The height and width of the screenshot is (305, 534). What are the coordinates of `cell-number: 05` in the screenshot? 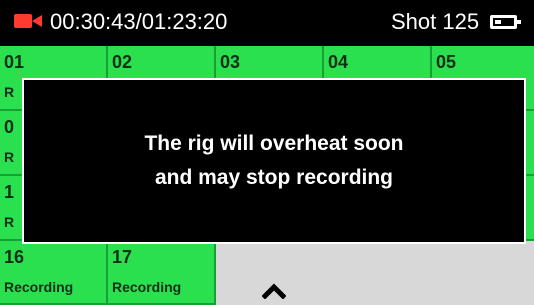 It's located at (446, 62).